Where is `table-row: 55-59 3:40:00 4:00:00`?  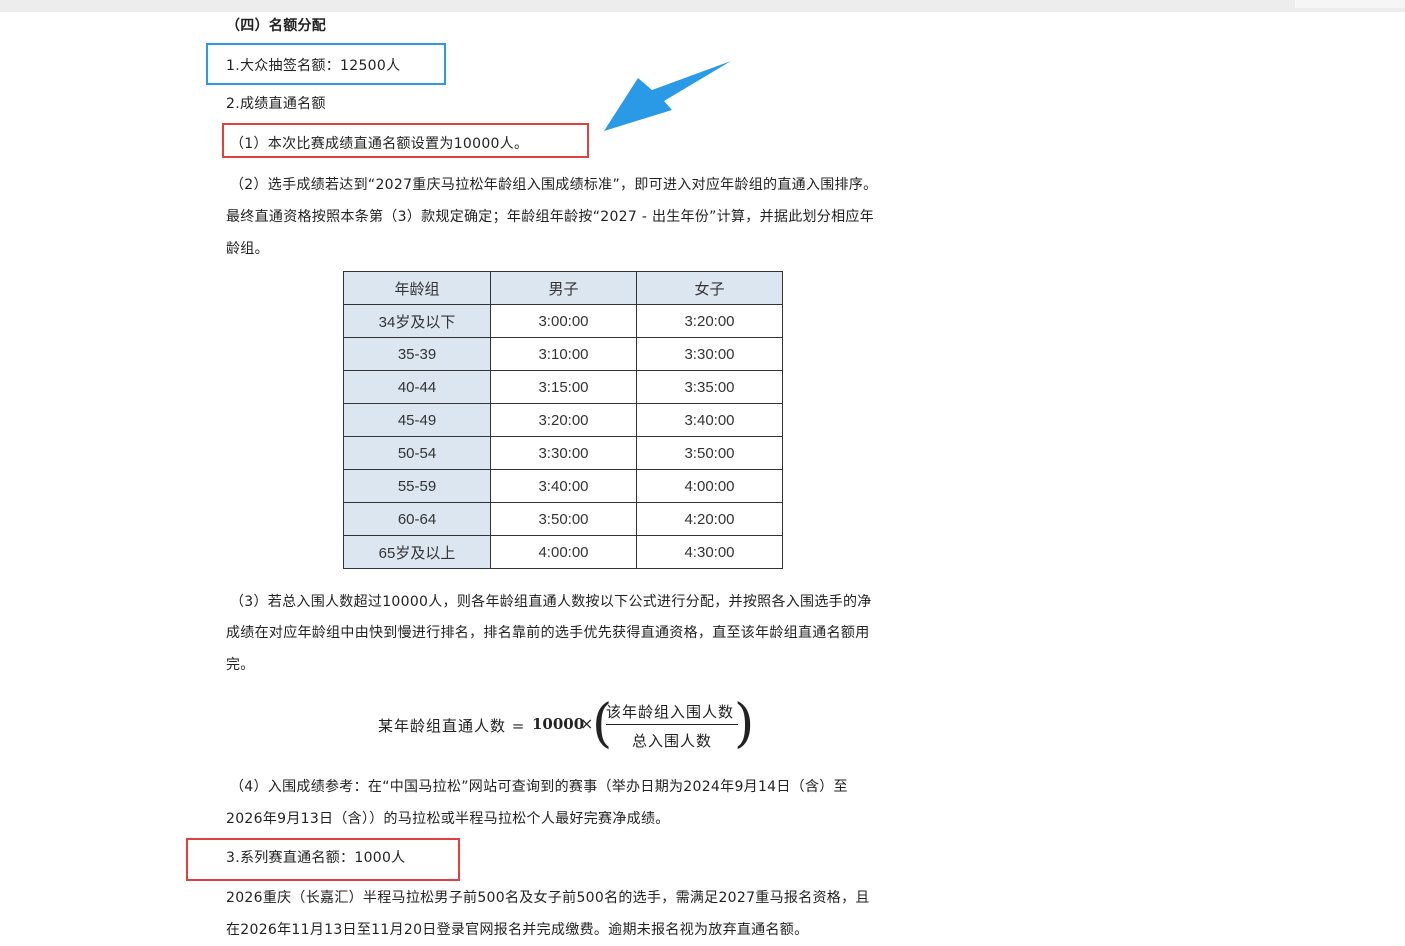 table-row: 55-59 3:40:00 4:00:00 is located at coordinates (563, 486).